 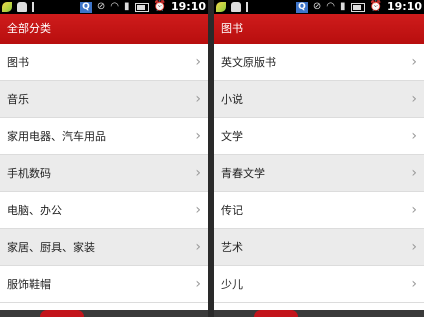 What do you see at coordinates (104, 284) in the screenshot?
I see `list-item: 服饰鞋帽 ›` at bounding box center [104, 284].